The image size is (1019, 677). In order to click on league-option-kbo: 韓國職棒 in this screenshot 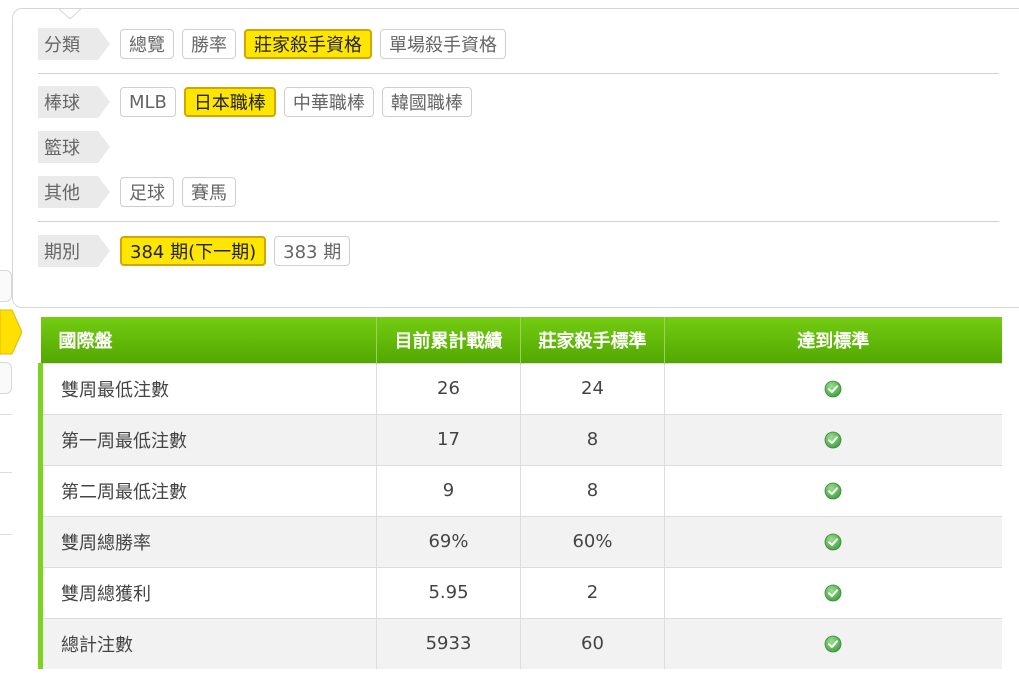, I will do `click(426, 102)`.